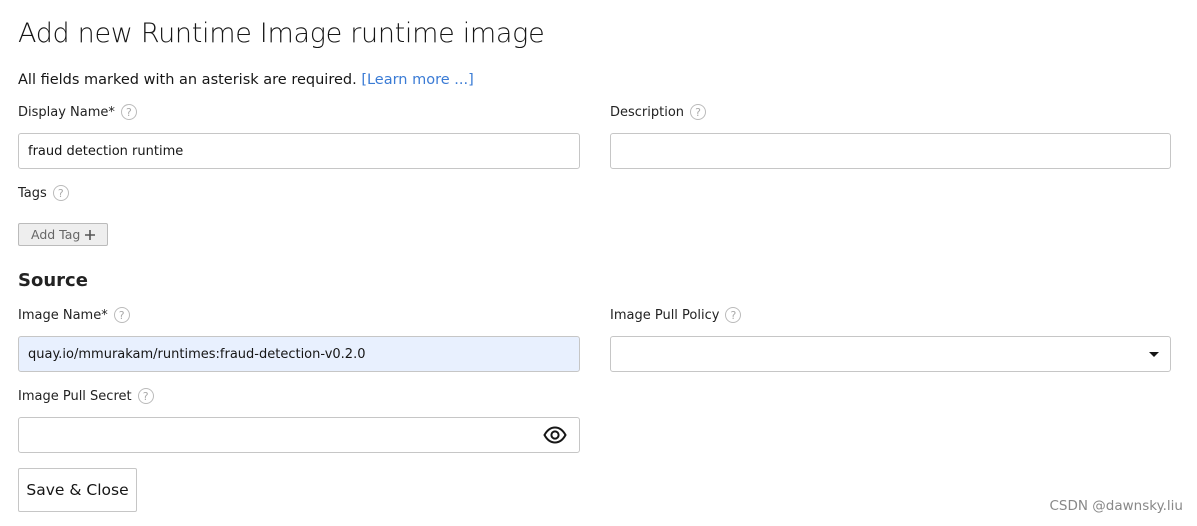 The image size is (1197, 526). What do you see at coordinates (299, 151) in the screenshot?
I see `display-name-input: fraud detection runtime` at bounding box center [299, 151].